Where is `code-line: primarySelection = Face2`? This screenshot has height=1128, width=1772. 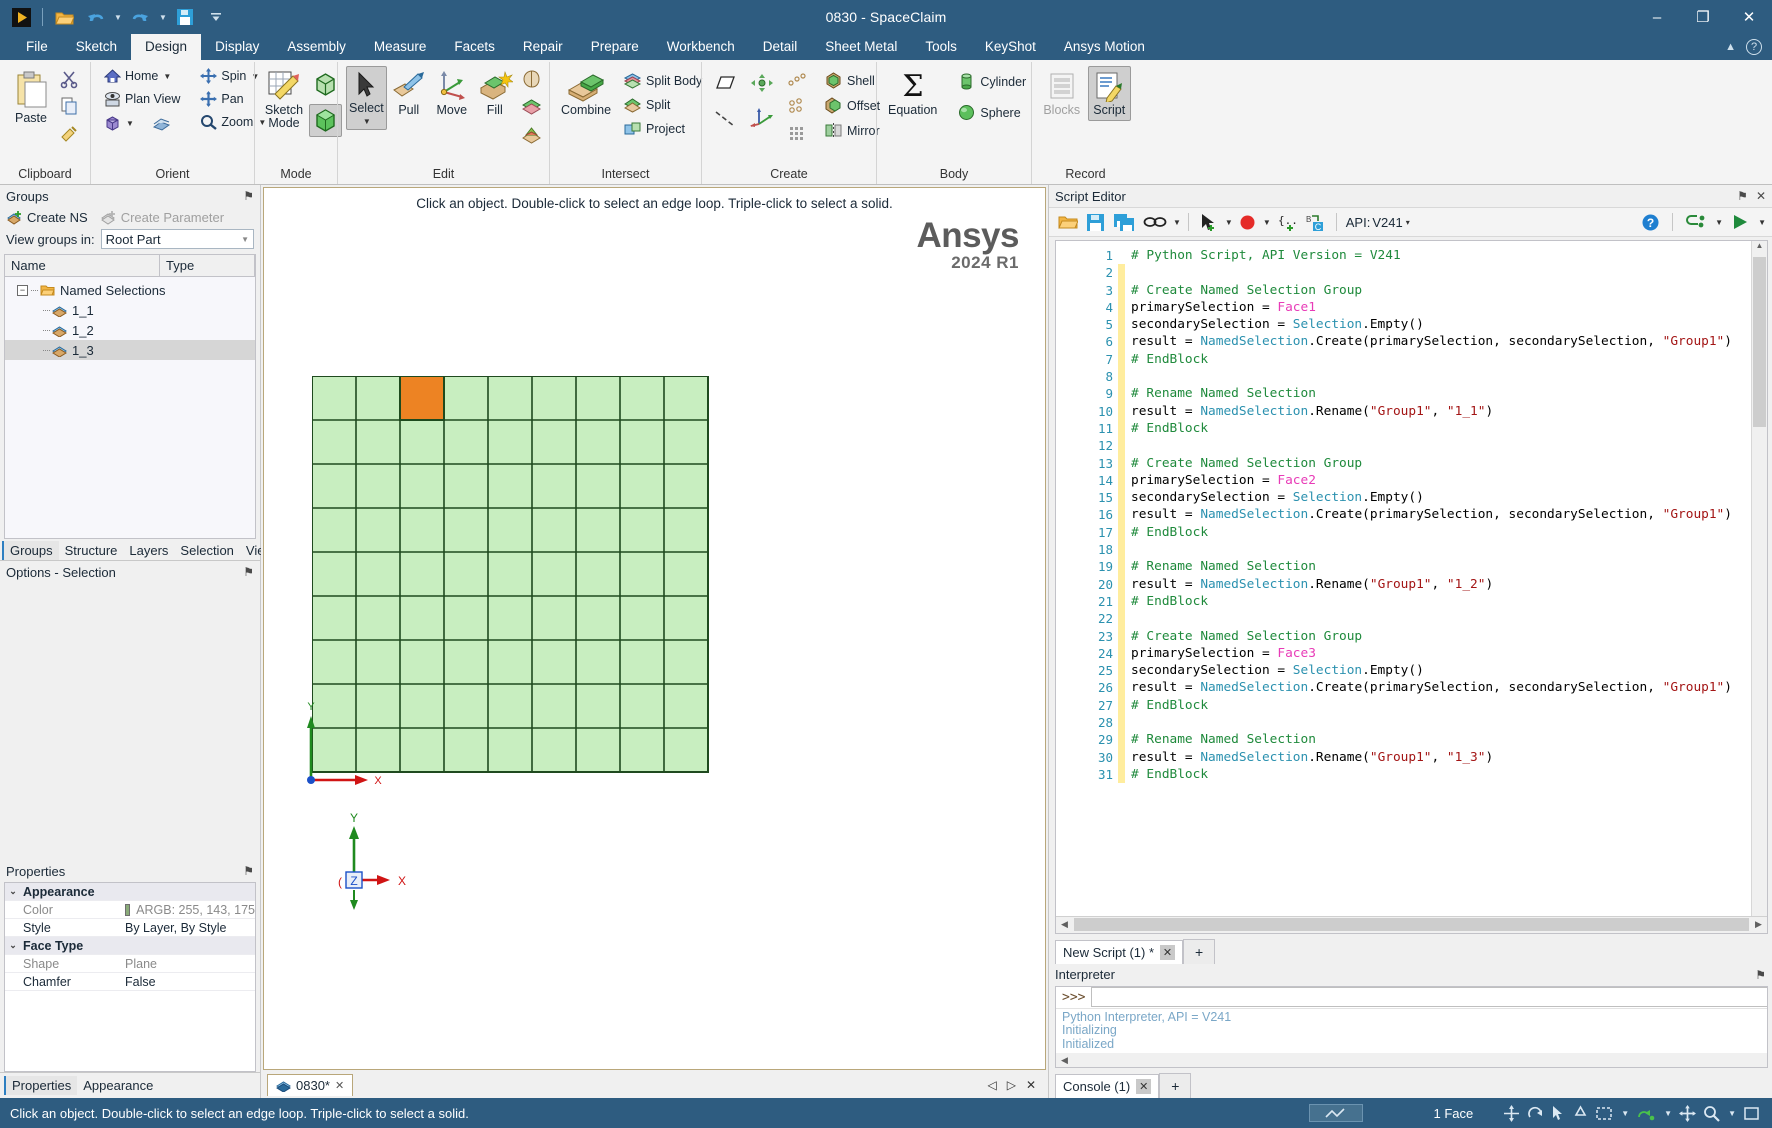 code-line: primarySelection = Face2 is located at coordinates (1449, 480).